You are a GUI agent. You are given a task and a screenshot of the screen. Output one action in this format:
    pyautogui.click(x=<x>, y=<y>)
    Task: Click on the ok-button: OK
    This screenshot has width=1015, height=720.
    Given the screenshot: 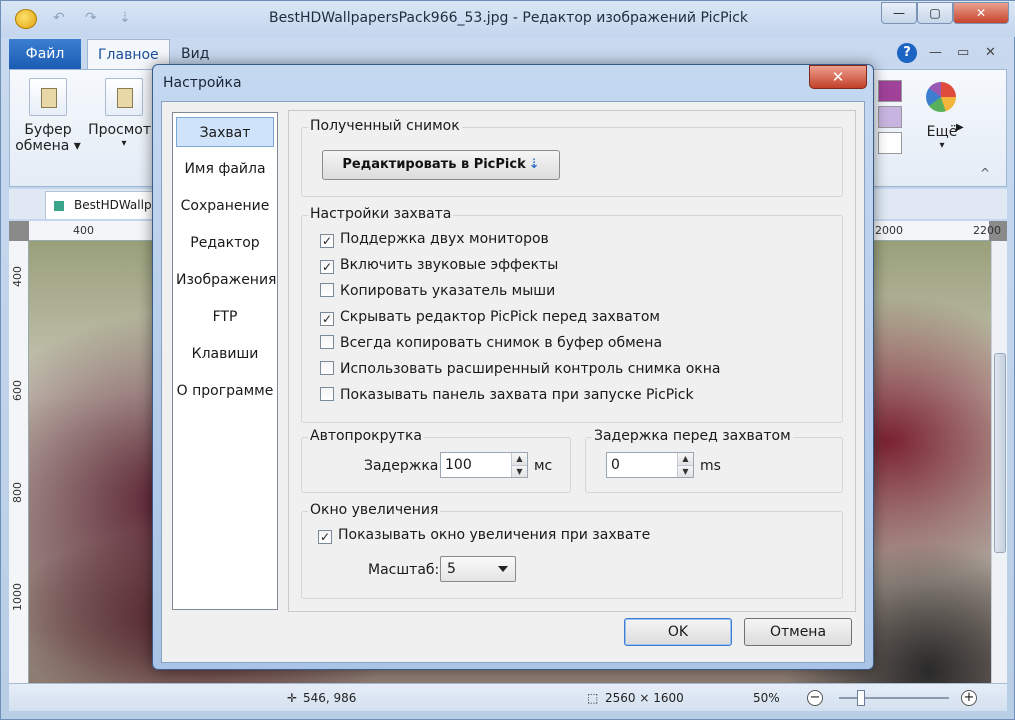 What is the action you would take?
    pyautogui.click(x=678, y=632)
    